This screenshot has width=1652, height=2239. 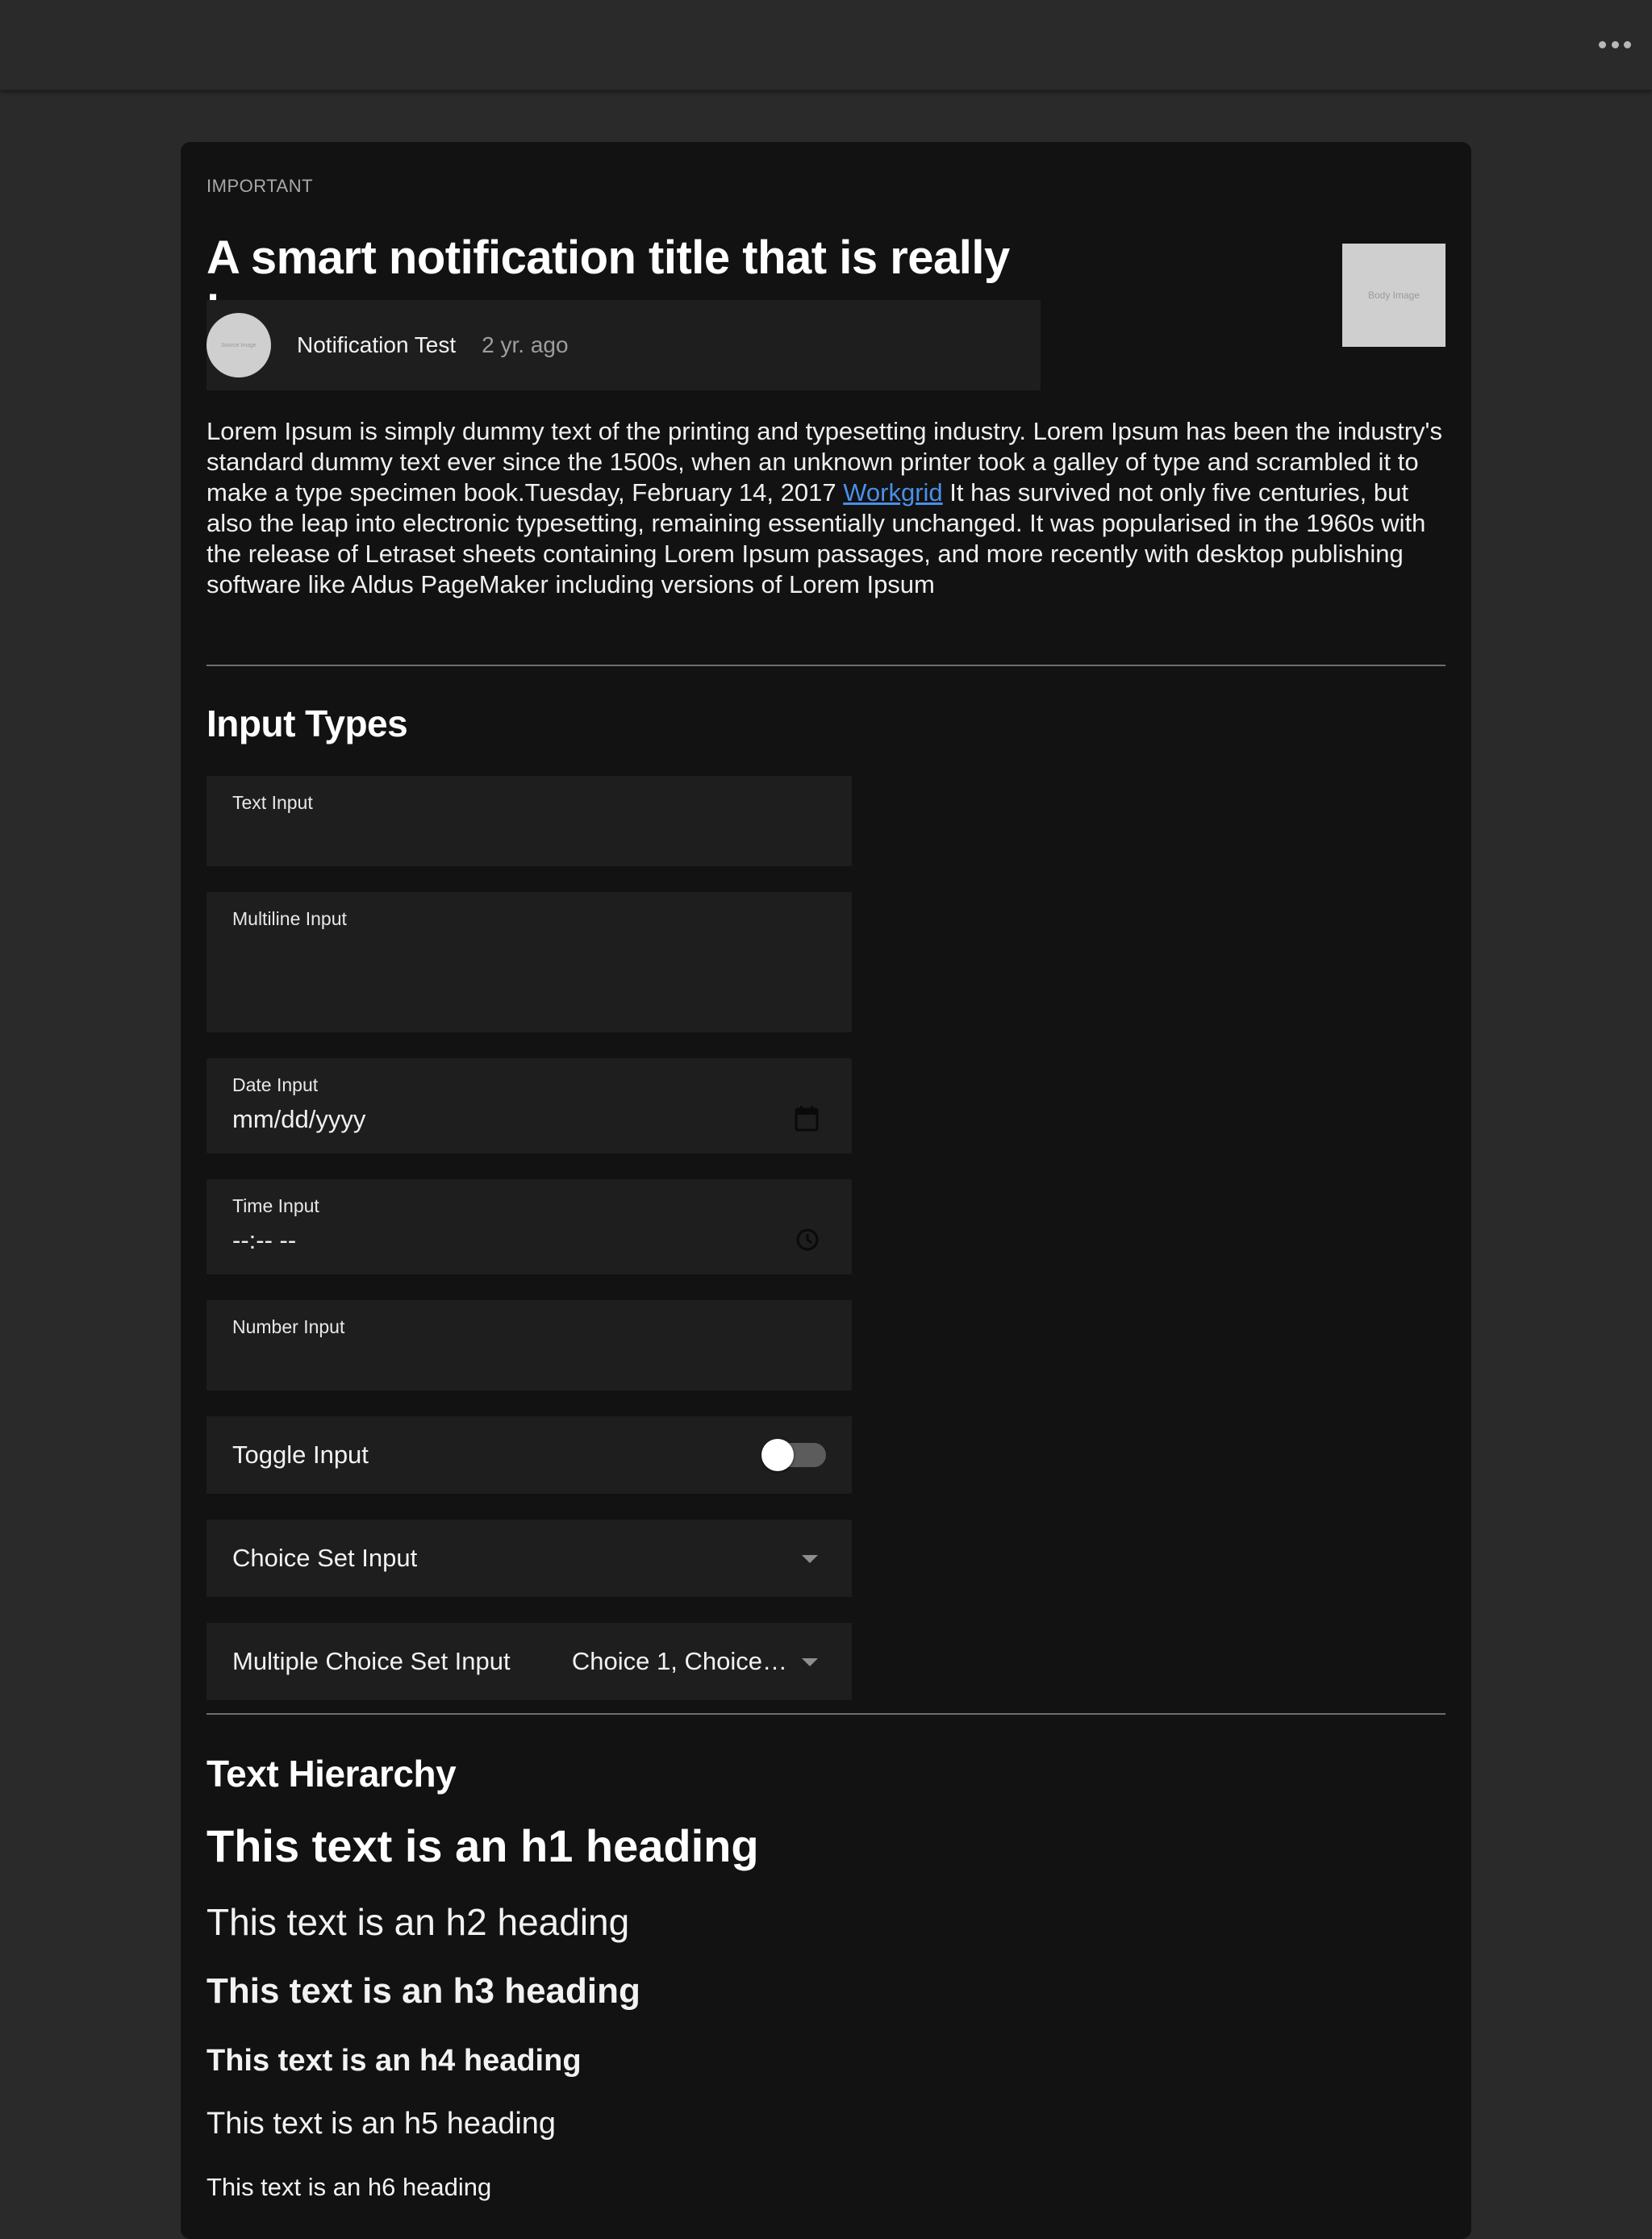 What do you see at coordinates (1615, 44) in the screenshot?
I see `more-horizontal-icon` at bounding box center [1615, 44].